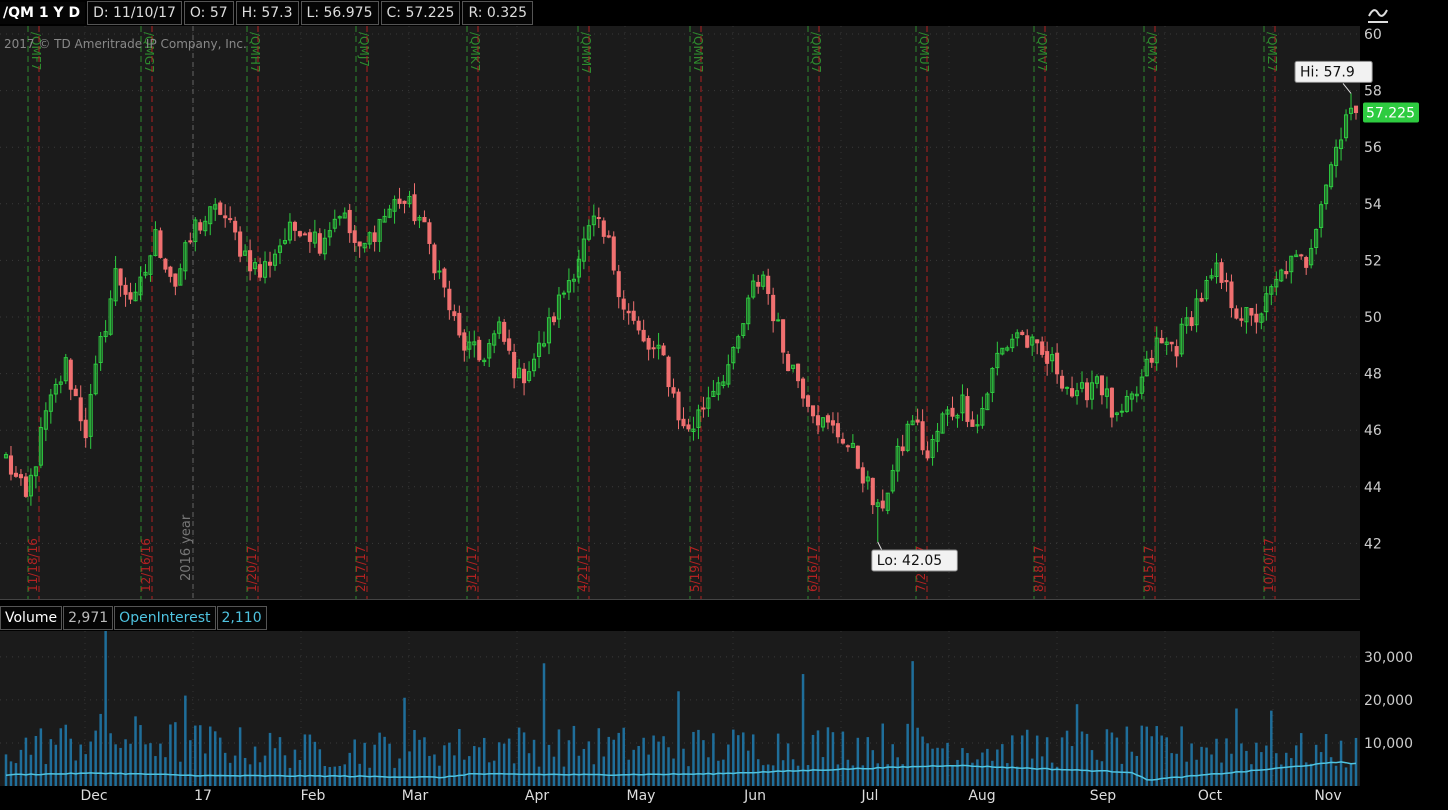 This screenshot has height=810, width=1448. I want to click on chart-style-icon, so click(1378, 15).